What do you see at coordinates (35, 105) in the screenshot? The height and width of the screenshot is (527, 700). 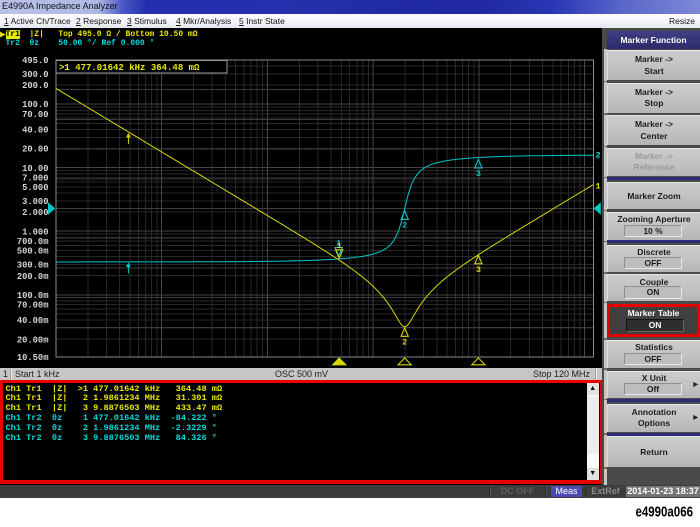 I see `svg-text: 100.0` at bounding box center [35, 105].